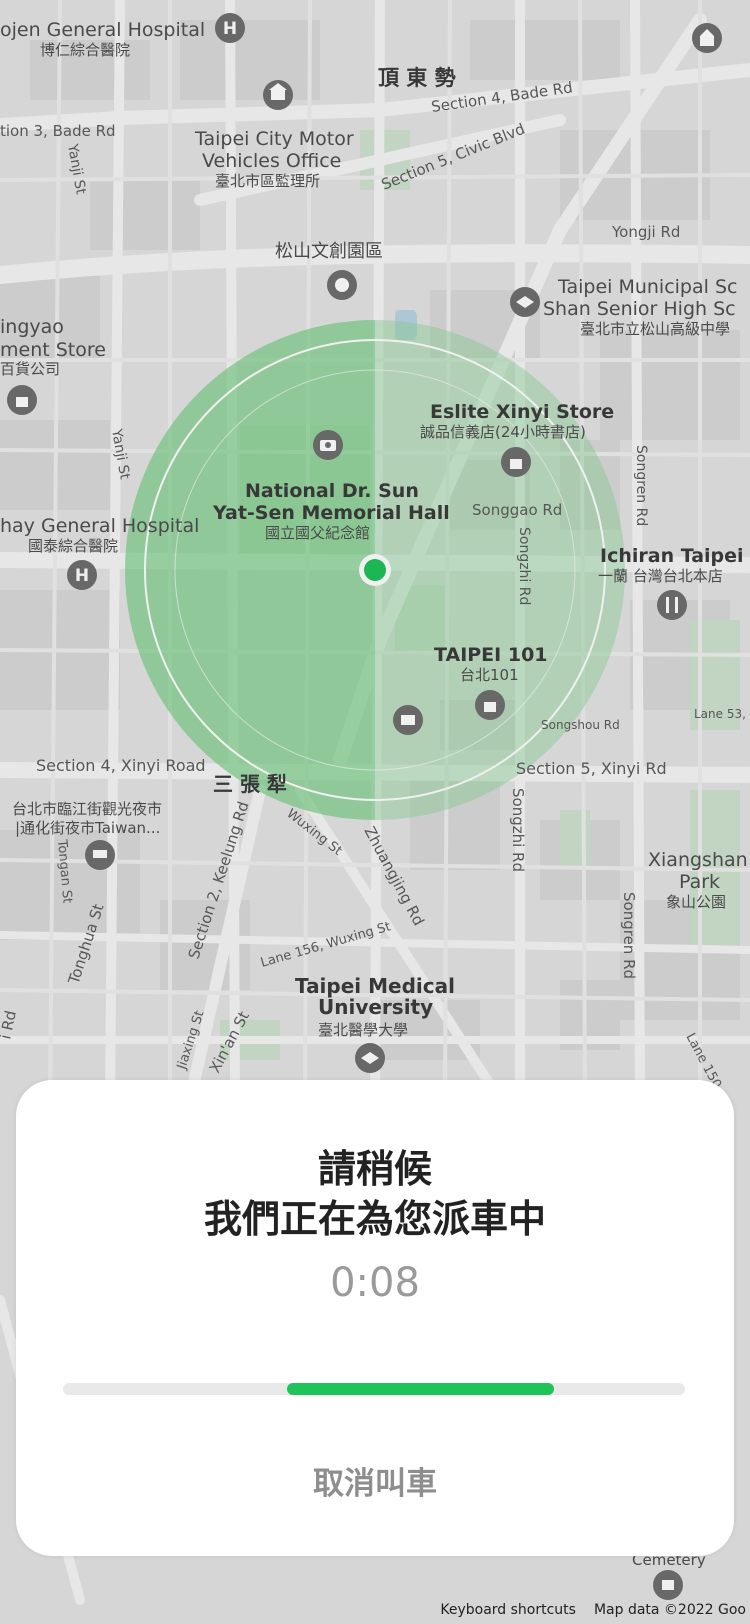  Describe the element at coordinates (508, 1610) in the screenshot. I see `keyboard-shortcuts-link: Keyboard shortcuts` at that location.